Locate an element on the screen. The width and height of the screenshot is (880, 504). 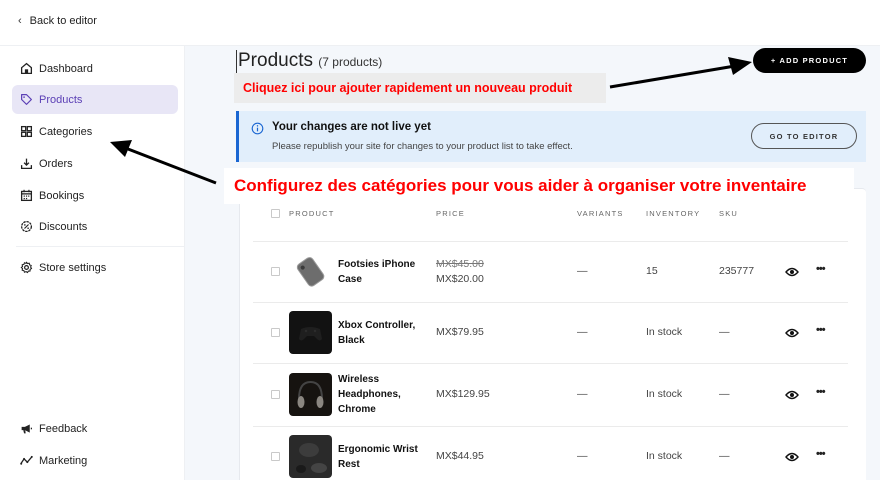
back-to-editor-link: ‹ Back to editor is located at coordinates (57, 21).